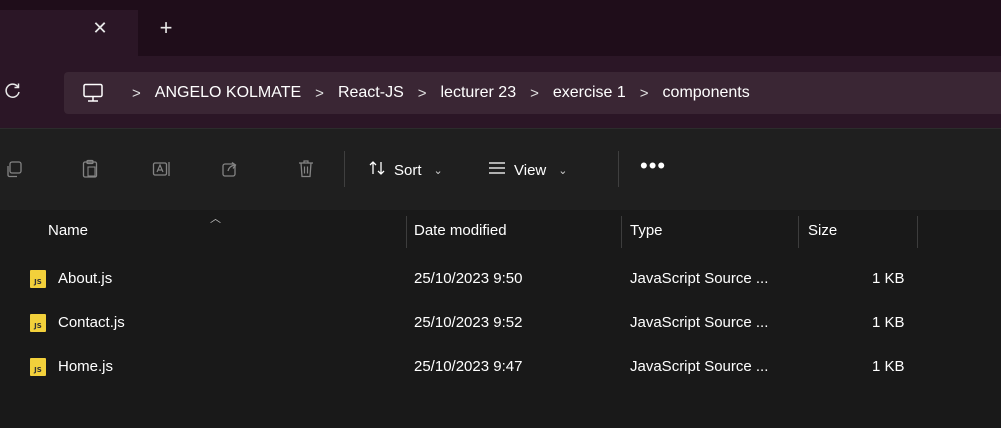 The image size is (1001, 428). Describe the element at coordinates (479, 93) in the screenshot. I see `breadcrumb-item-lecturer-23: lecturer 23` at that location.